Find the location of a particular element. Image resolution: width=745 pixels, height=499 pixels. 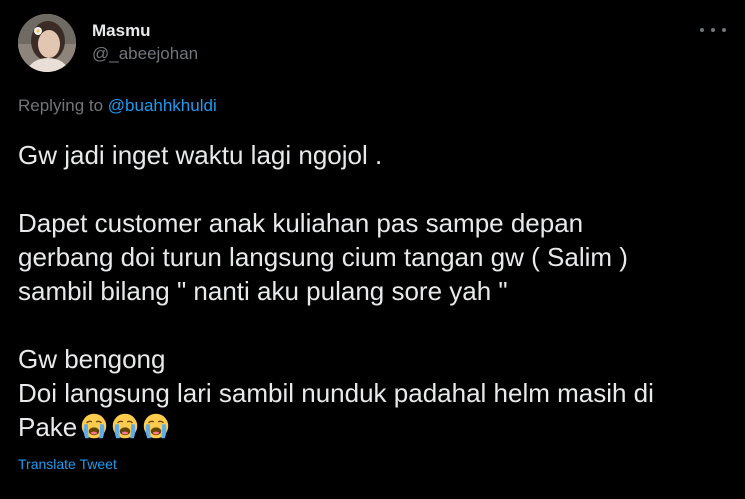

replying-to: Replying to @buahhkhuldi is located at coordinates (117, 106).